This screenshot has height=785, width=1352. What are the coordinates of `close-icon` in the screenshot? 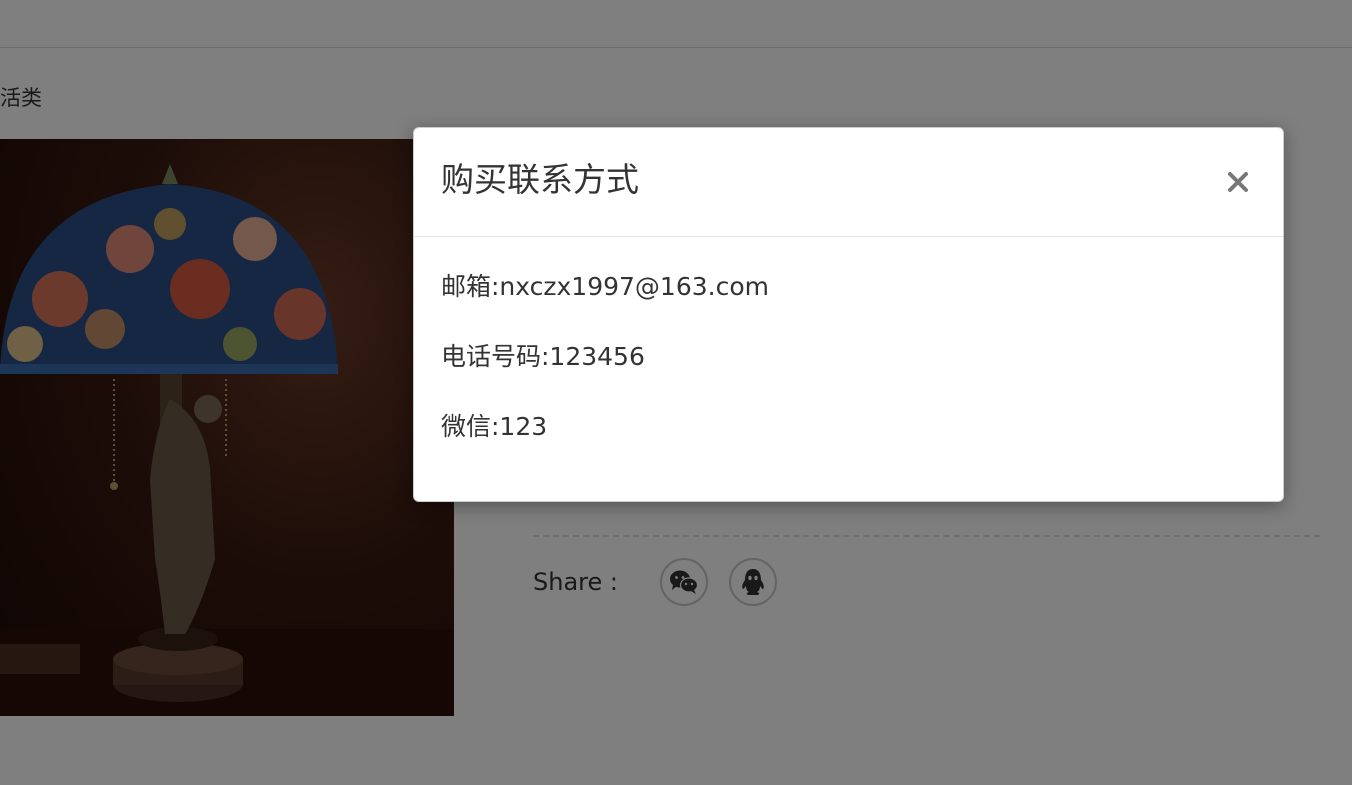 It's located at (1238, 182).